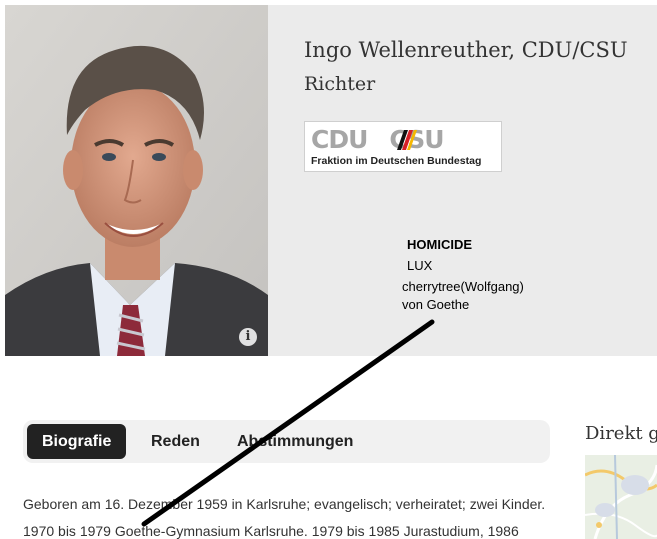  Describe the element at coordinates (466, 50) in the screenshot. I see `profile-name: Ingo Wellenreuther, CDU/CSU` at that location.